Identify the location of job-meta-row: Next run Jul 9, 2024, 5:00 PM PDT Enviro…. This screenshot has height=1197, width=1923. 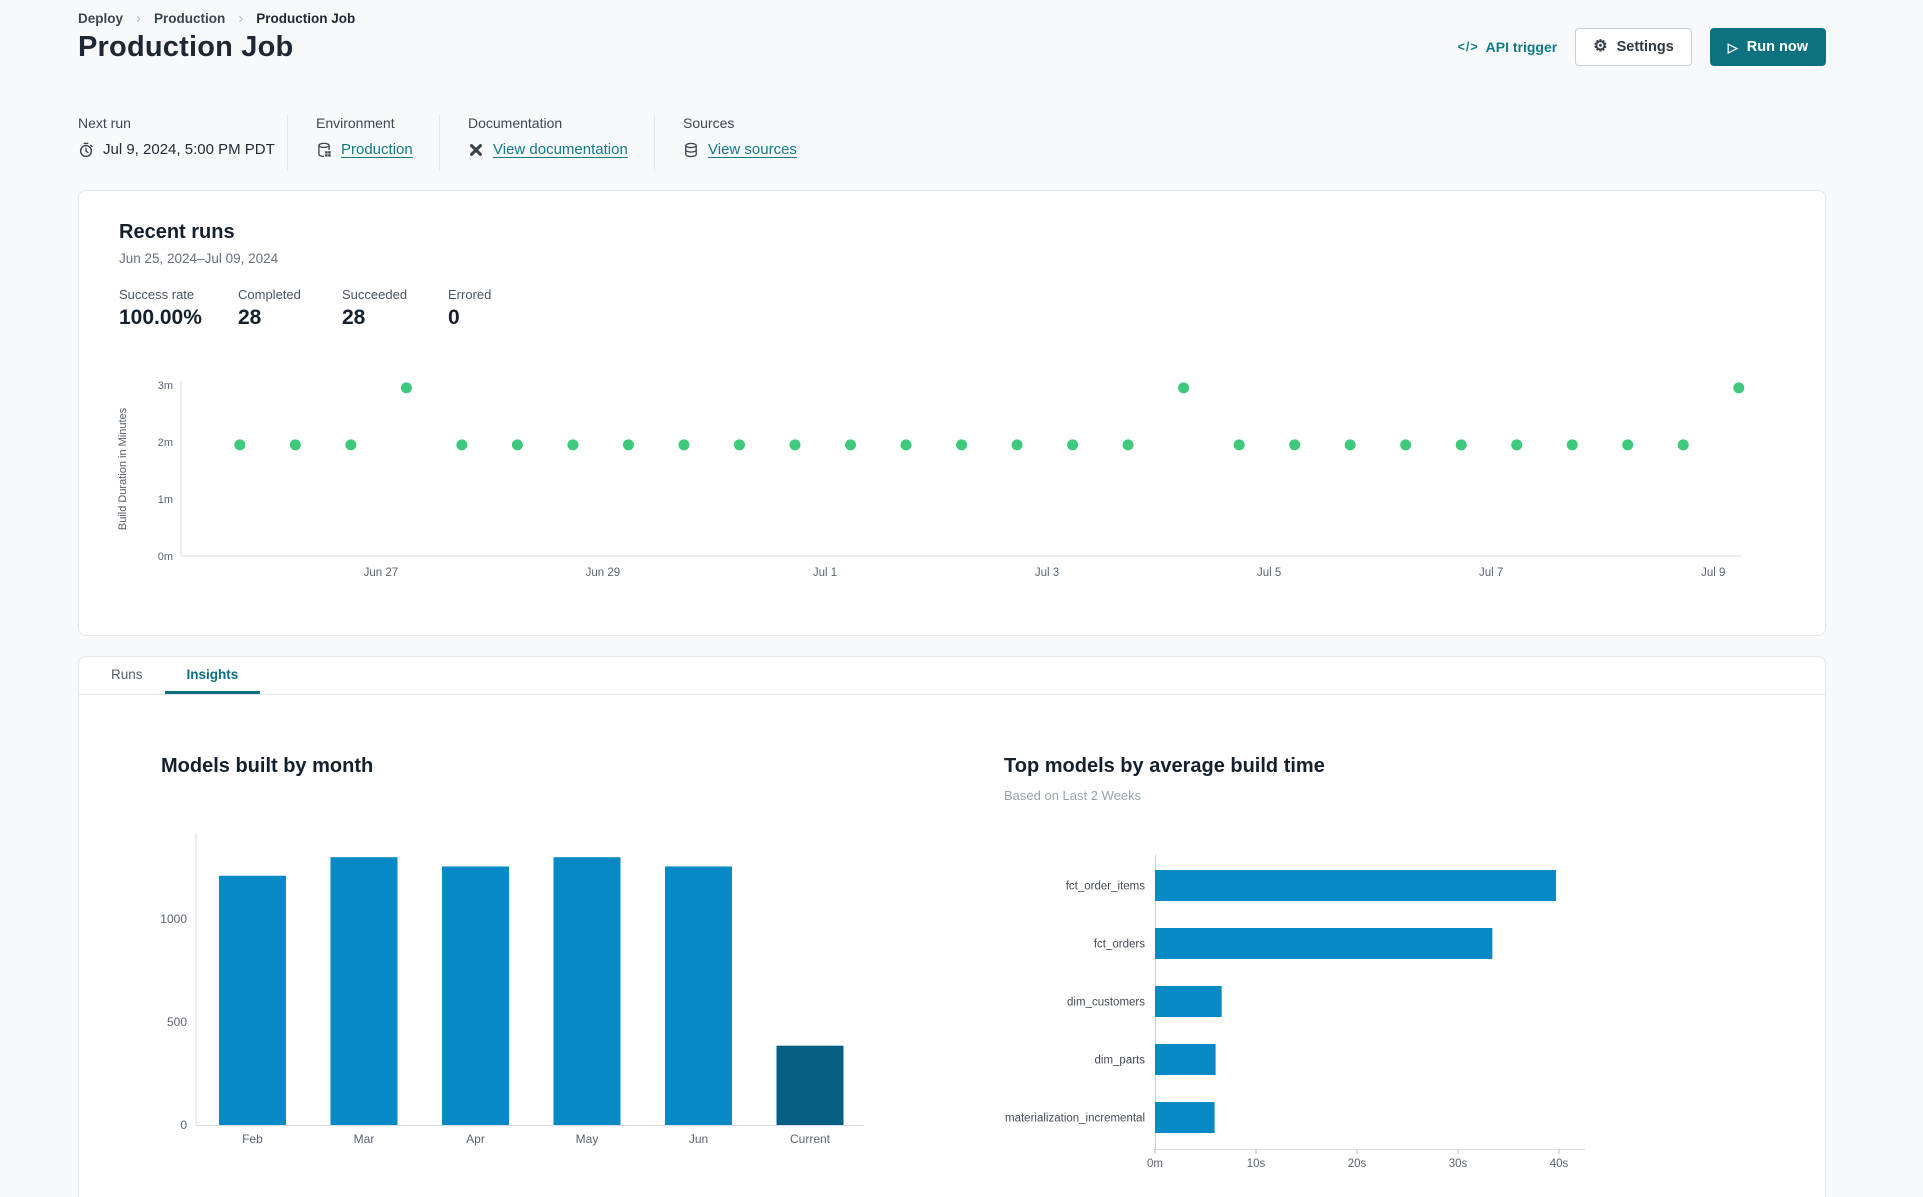
(465, 143).